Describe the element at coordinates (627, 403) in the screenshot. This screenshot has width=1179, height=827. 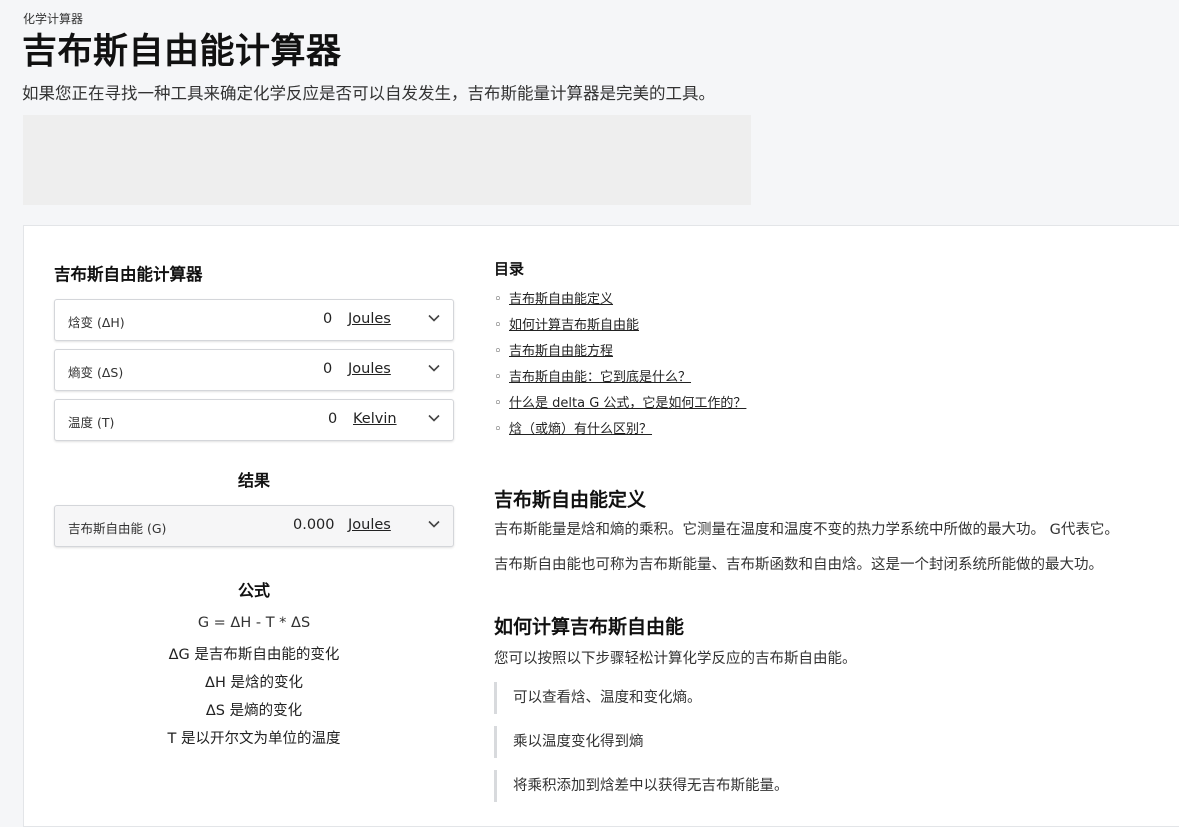
I see `toc-link-delta-g: 什么是 delta G 公式，它是如何工作的？` at that location.